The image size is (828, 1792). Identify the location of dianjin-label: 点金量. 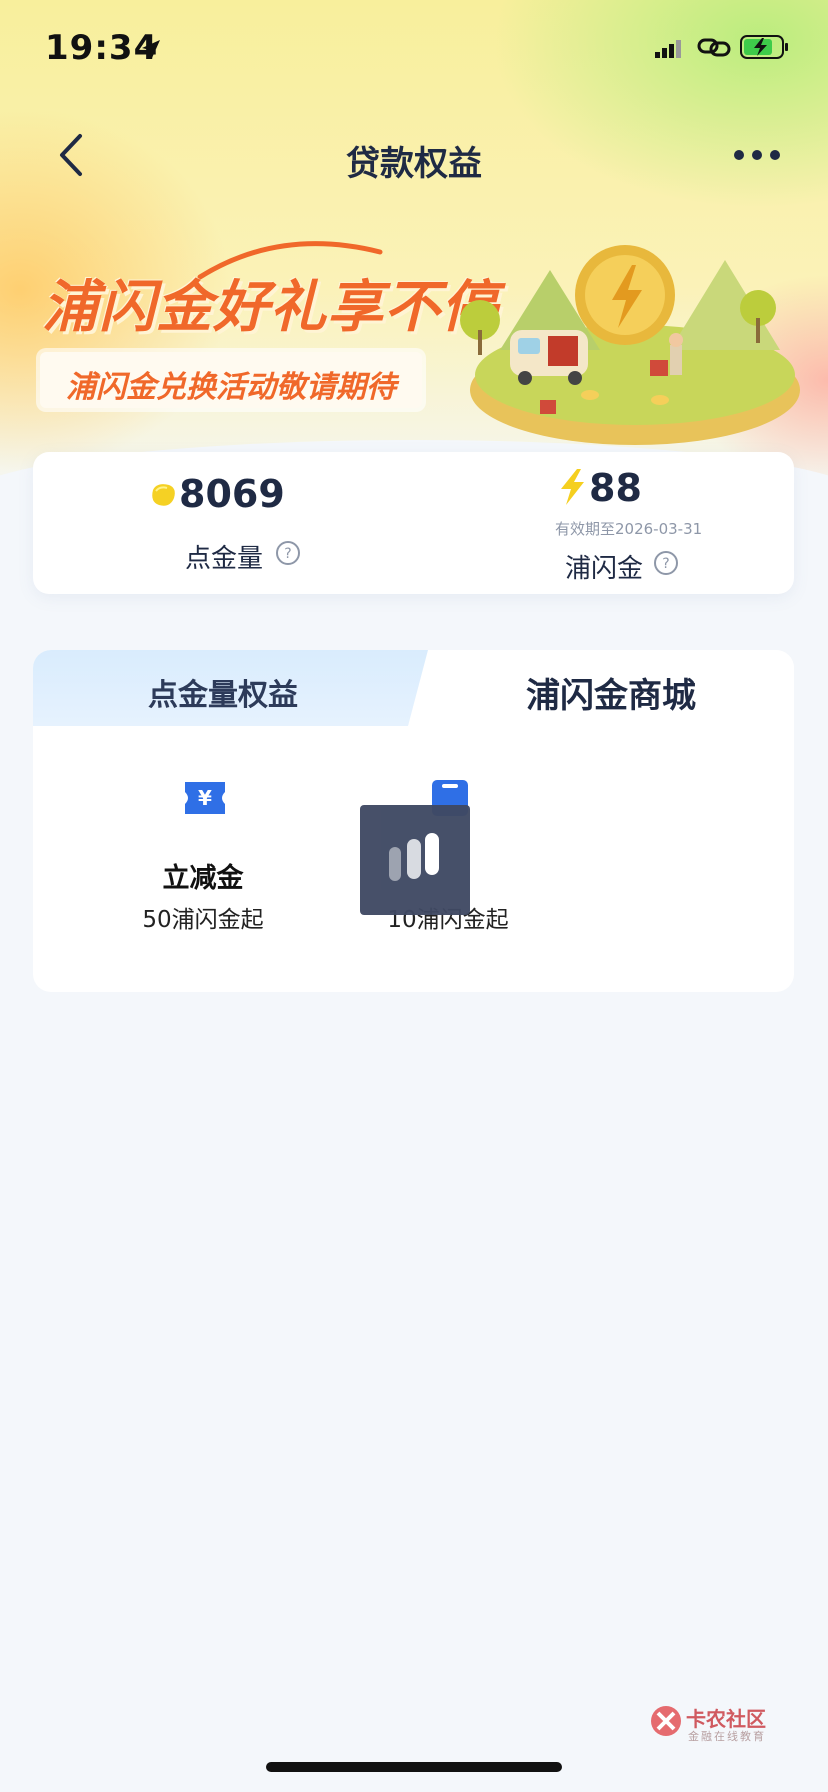
(224, 559).